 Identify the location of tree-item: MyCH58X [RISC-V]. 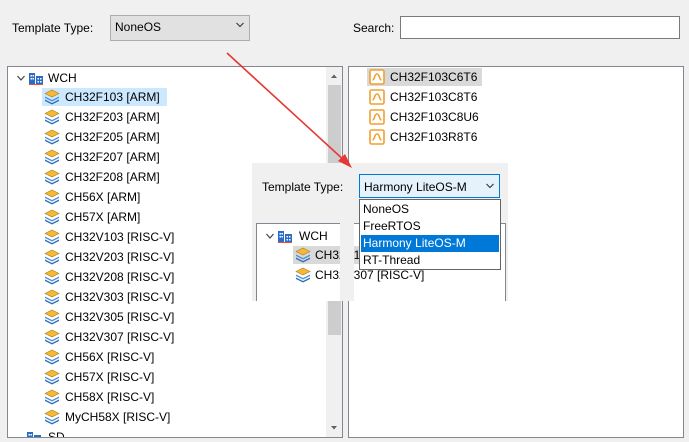
(142, 417).